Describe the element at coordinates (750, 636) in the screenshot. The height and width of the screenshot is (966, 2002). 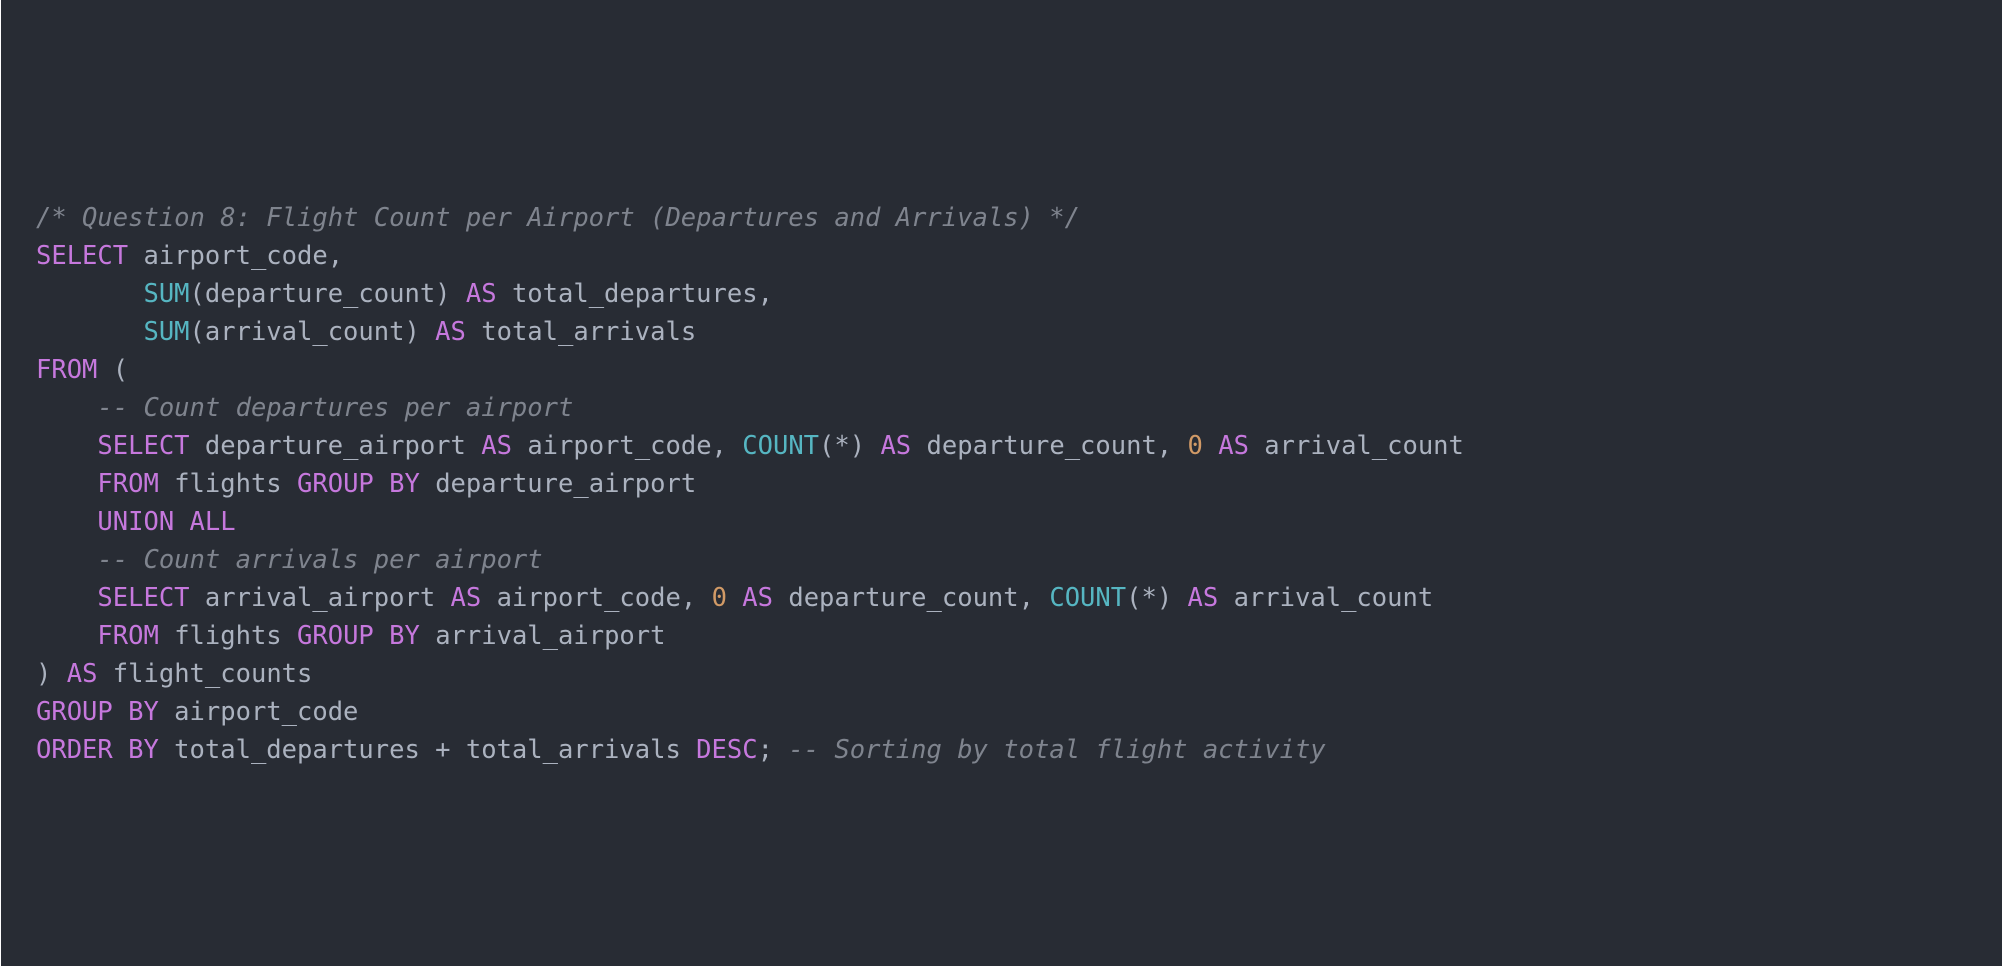
I see `code-line: FROM flights GROUP BY arrival_airport` at that location.